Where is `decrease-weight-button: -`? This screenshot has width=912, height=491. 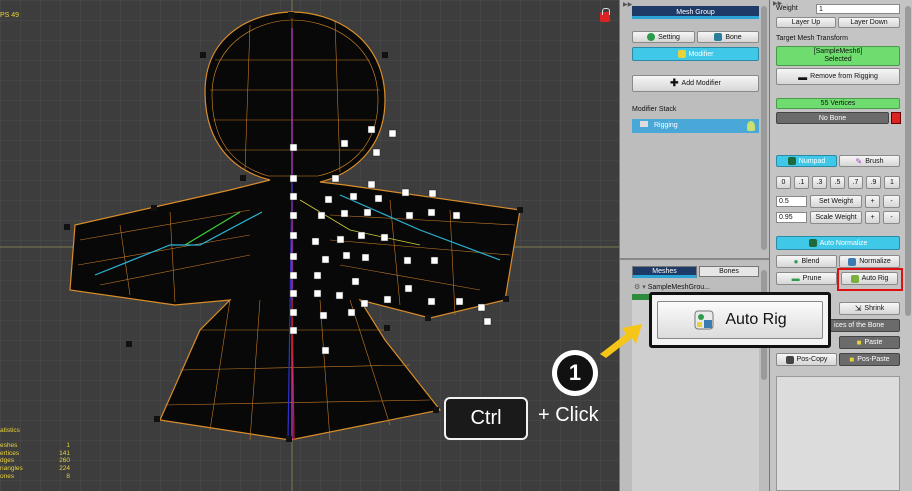 decrease-weight-button: - is located at coordinates (891, 201).